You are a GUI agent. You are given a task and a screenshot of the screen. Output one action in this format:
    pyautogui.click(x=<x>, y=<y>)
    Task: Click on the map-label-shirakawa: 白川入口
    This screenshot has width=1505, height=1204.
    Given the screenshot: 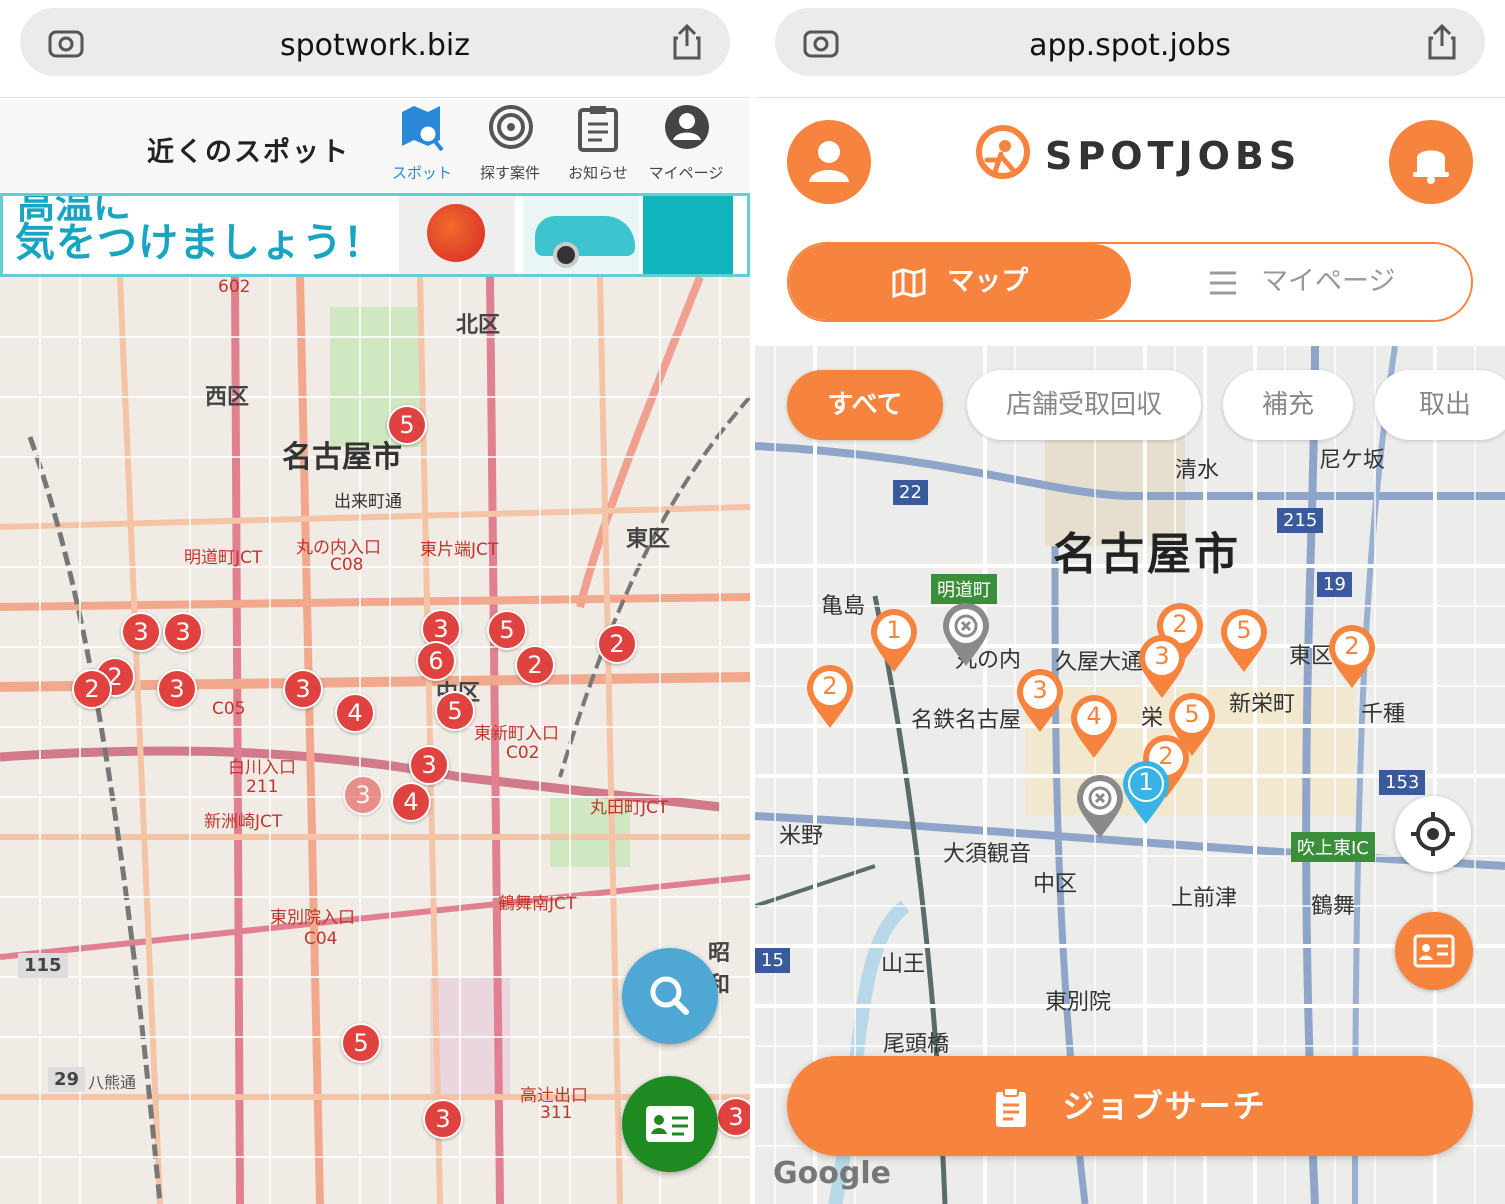 What is the action you would take?
    pyautogui.click(x=262, y=768)
    